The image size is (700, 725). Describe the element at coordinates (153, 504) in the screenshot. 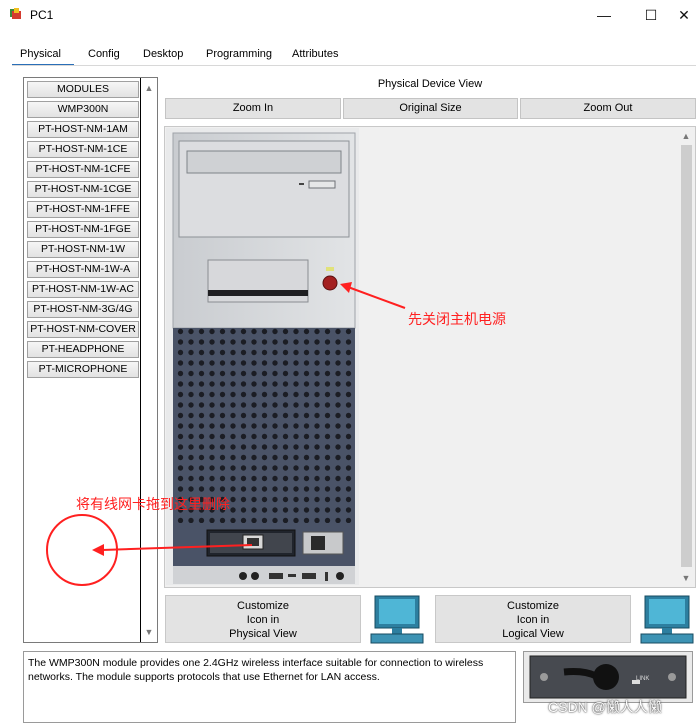

I see `drag-nic-annotation: 将有线网卡拖到这里删除` at that location.